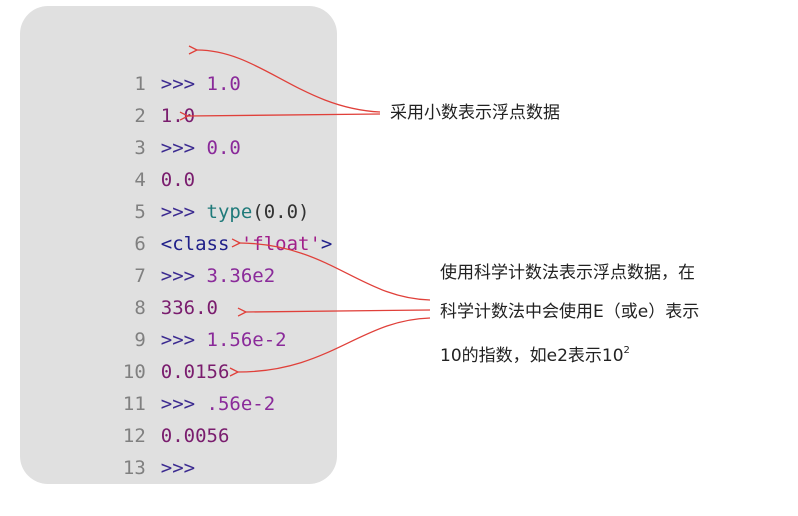 The height and width of the screenshot is (516, 798). What do you see at coordinates (532, 356) in the screenshot?
I see `sci-note-line-3-text: 10的指数，如e2表示10` at bounding box center [532, 356].